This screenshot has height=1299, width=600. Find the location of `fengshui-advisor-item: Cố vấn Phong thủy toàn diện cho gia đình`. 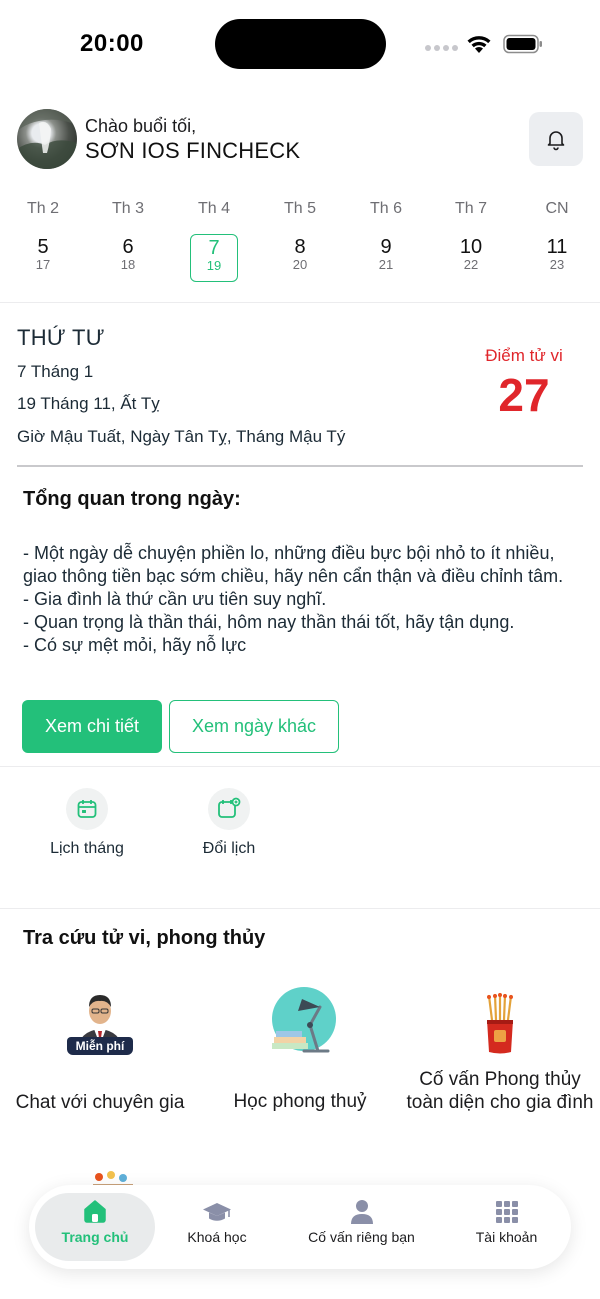

fengshui-advisor-item: Cố vấn Phong thủy toàn diện cho gia đình is located at coordinates (500, 1053).